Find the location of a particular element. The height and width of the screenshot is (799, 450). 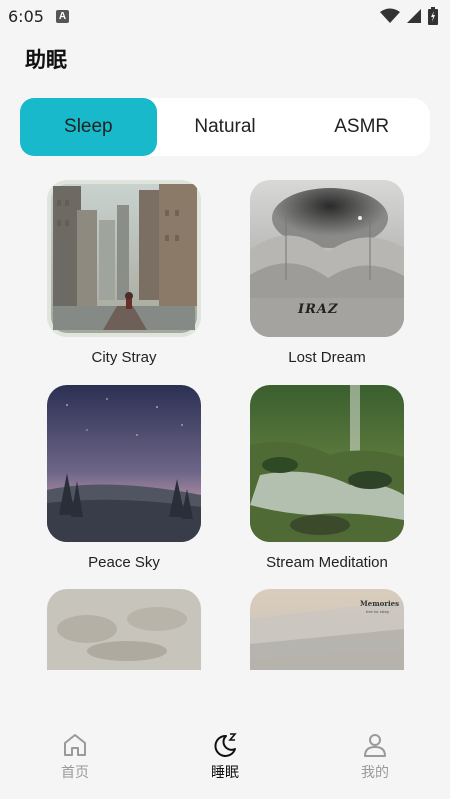

nav-sleep: 睡眠 is located at coordinates (225, 759).